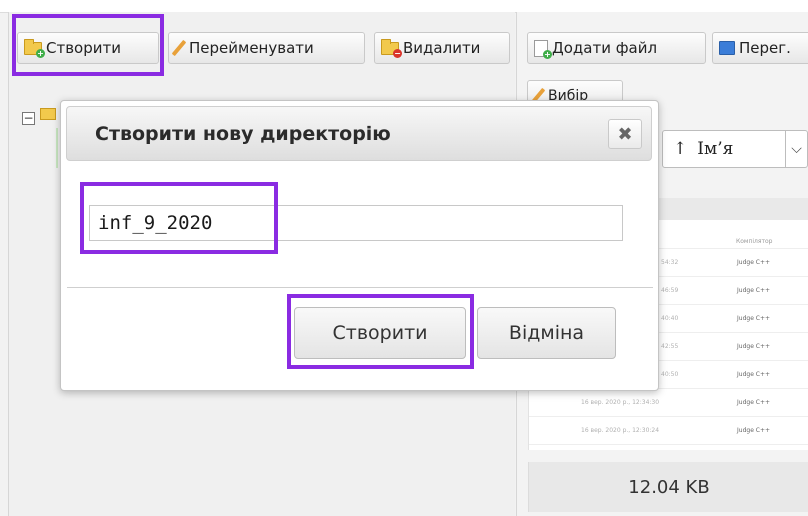 This screenshot has width=808, height=516. Describe the element at coordinates (727, 48) in the screenshot. I see `view-icon` at that location.